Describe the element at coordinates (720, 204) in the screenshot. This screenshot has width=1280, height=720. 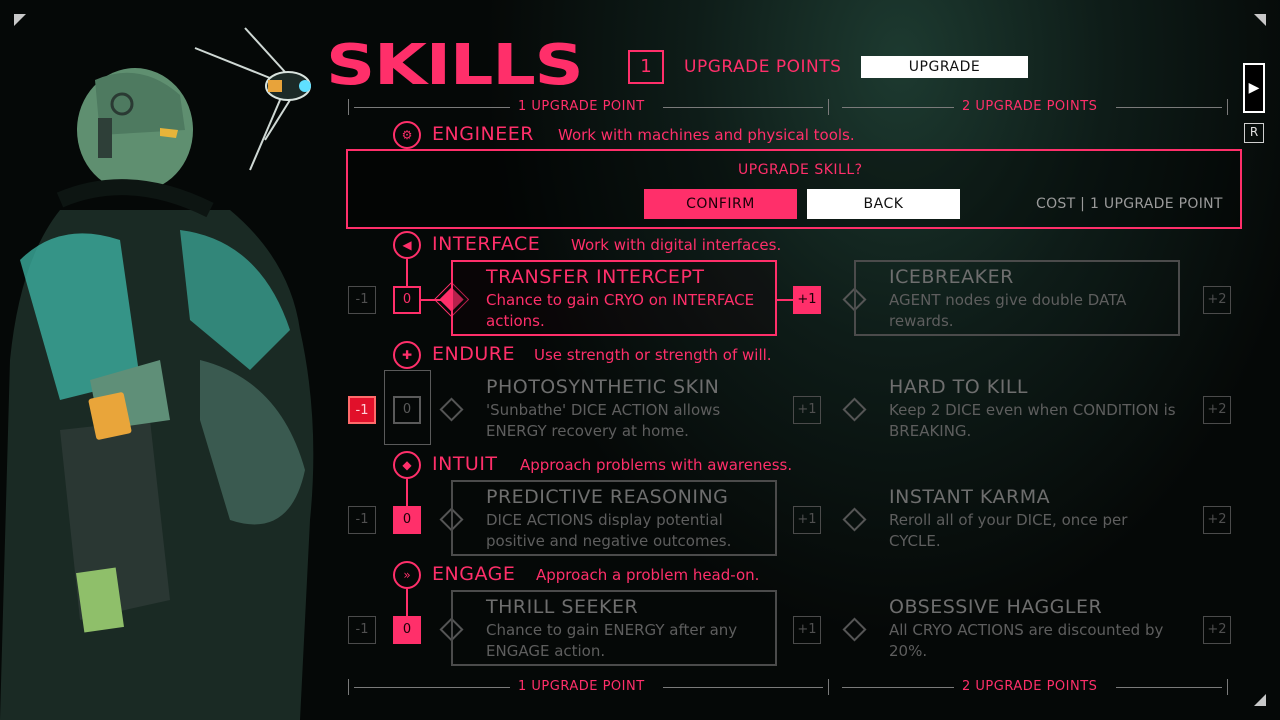
I see `confirm-button: CONFIRM` at that location.